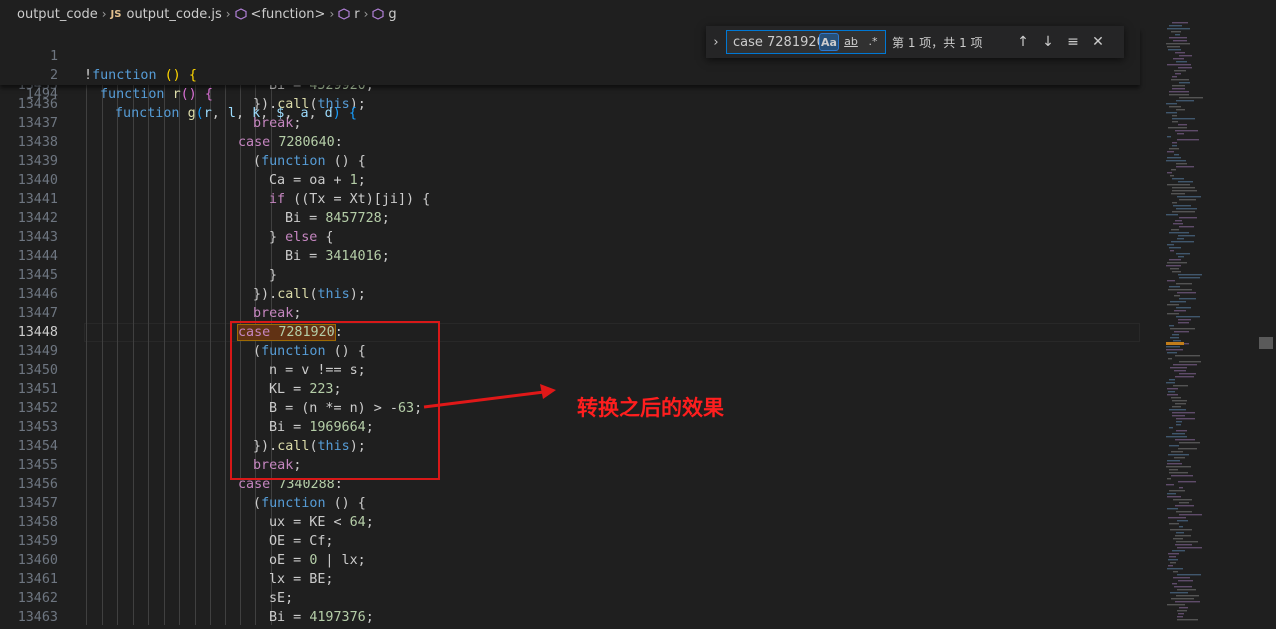  What do you see at coordinates (570, 541) in the screenshot?
I see `code-line: 13459 OE = Cf;` at bounding box center [570, 541].